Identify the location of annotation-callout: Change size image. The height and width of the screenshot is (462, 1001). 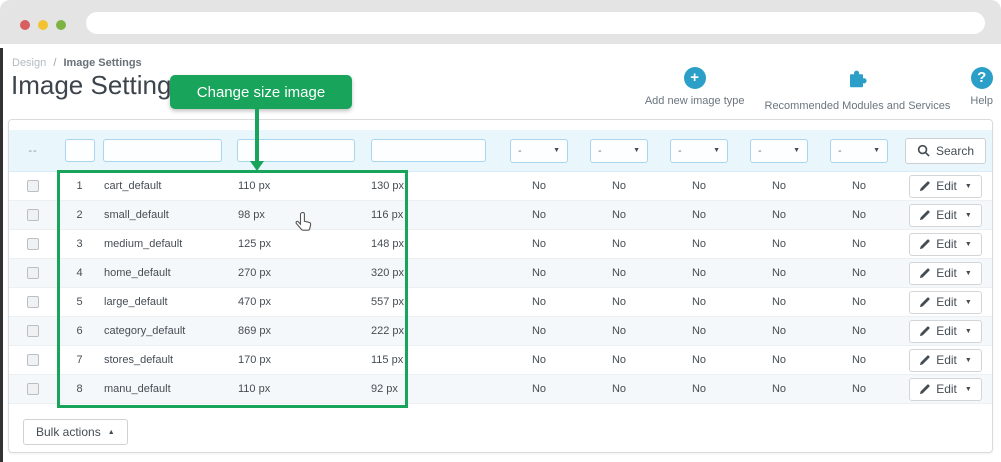
(261, 92).